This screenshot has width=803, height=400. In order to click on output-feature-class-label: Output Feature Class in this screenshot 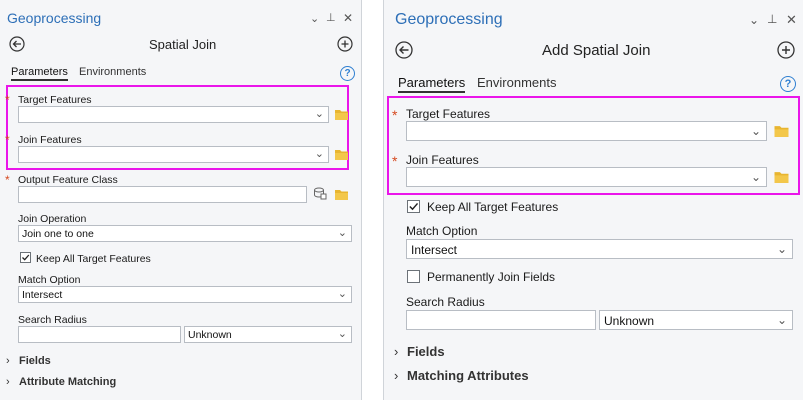, I will do `click(68, 180)`.